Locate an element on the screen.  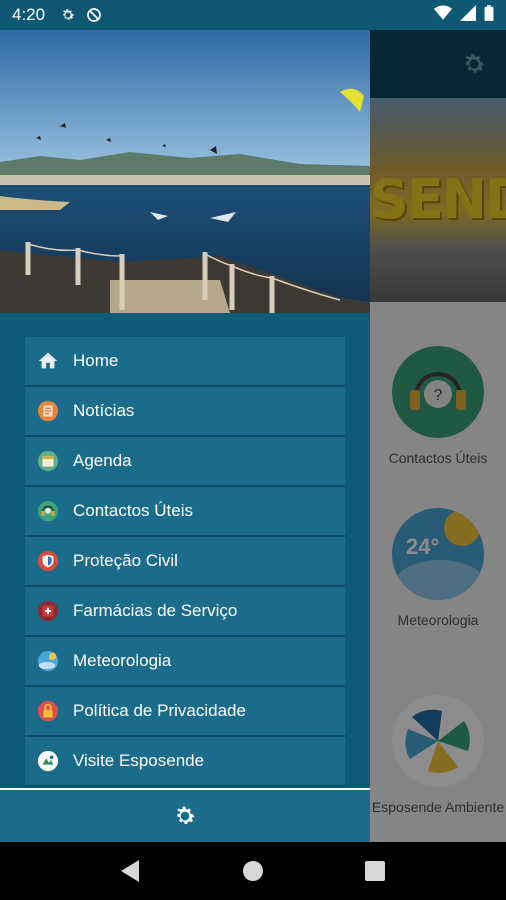
wifi-icon is located at coordinates (443, 15).